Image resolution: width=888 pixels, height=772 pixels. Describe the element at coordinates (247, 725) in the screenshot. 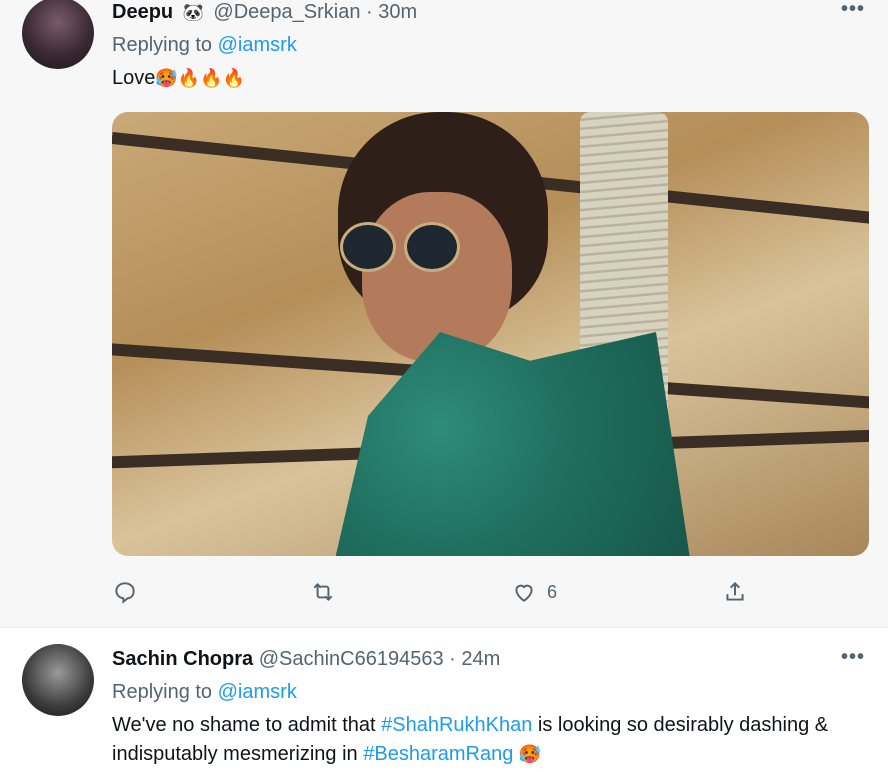

I see `tweet-text-part: We've no shame to admit that` at that location.